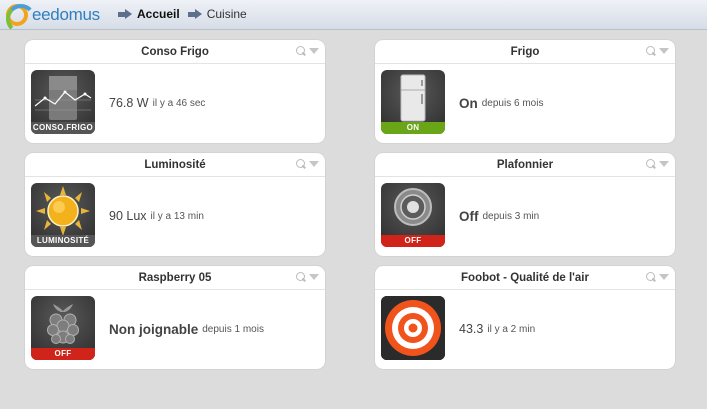 The width and height of the screenshot is (707, 409). I want to click on card-title: Plafonnier, so click(525, 165).